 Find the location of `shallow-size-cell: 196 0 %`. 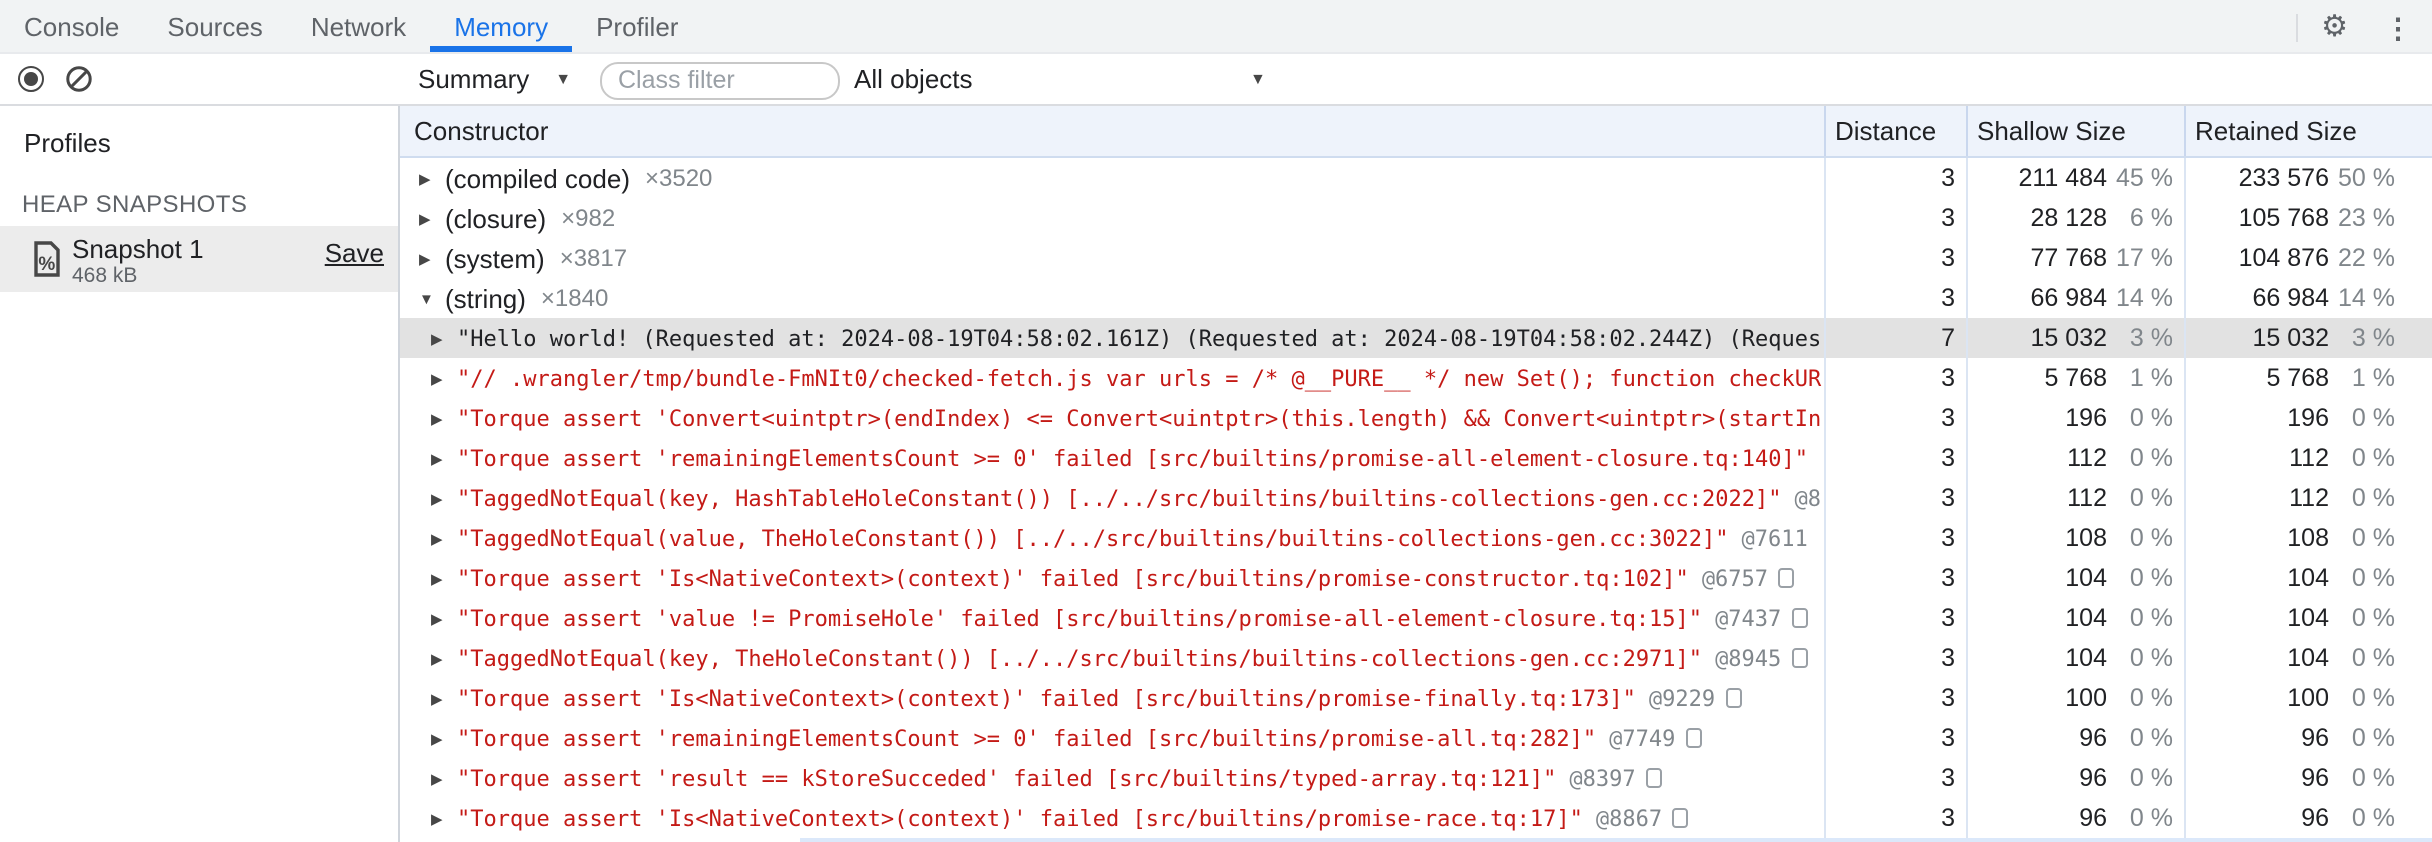

shallow-size-cell: 196 0 % is located at coordinates (2077, 418).